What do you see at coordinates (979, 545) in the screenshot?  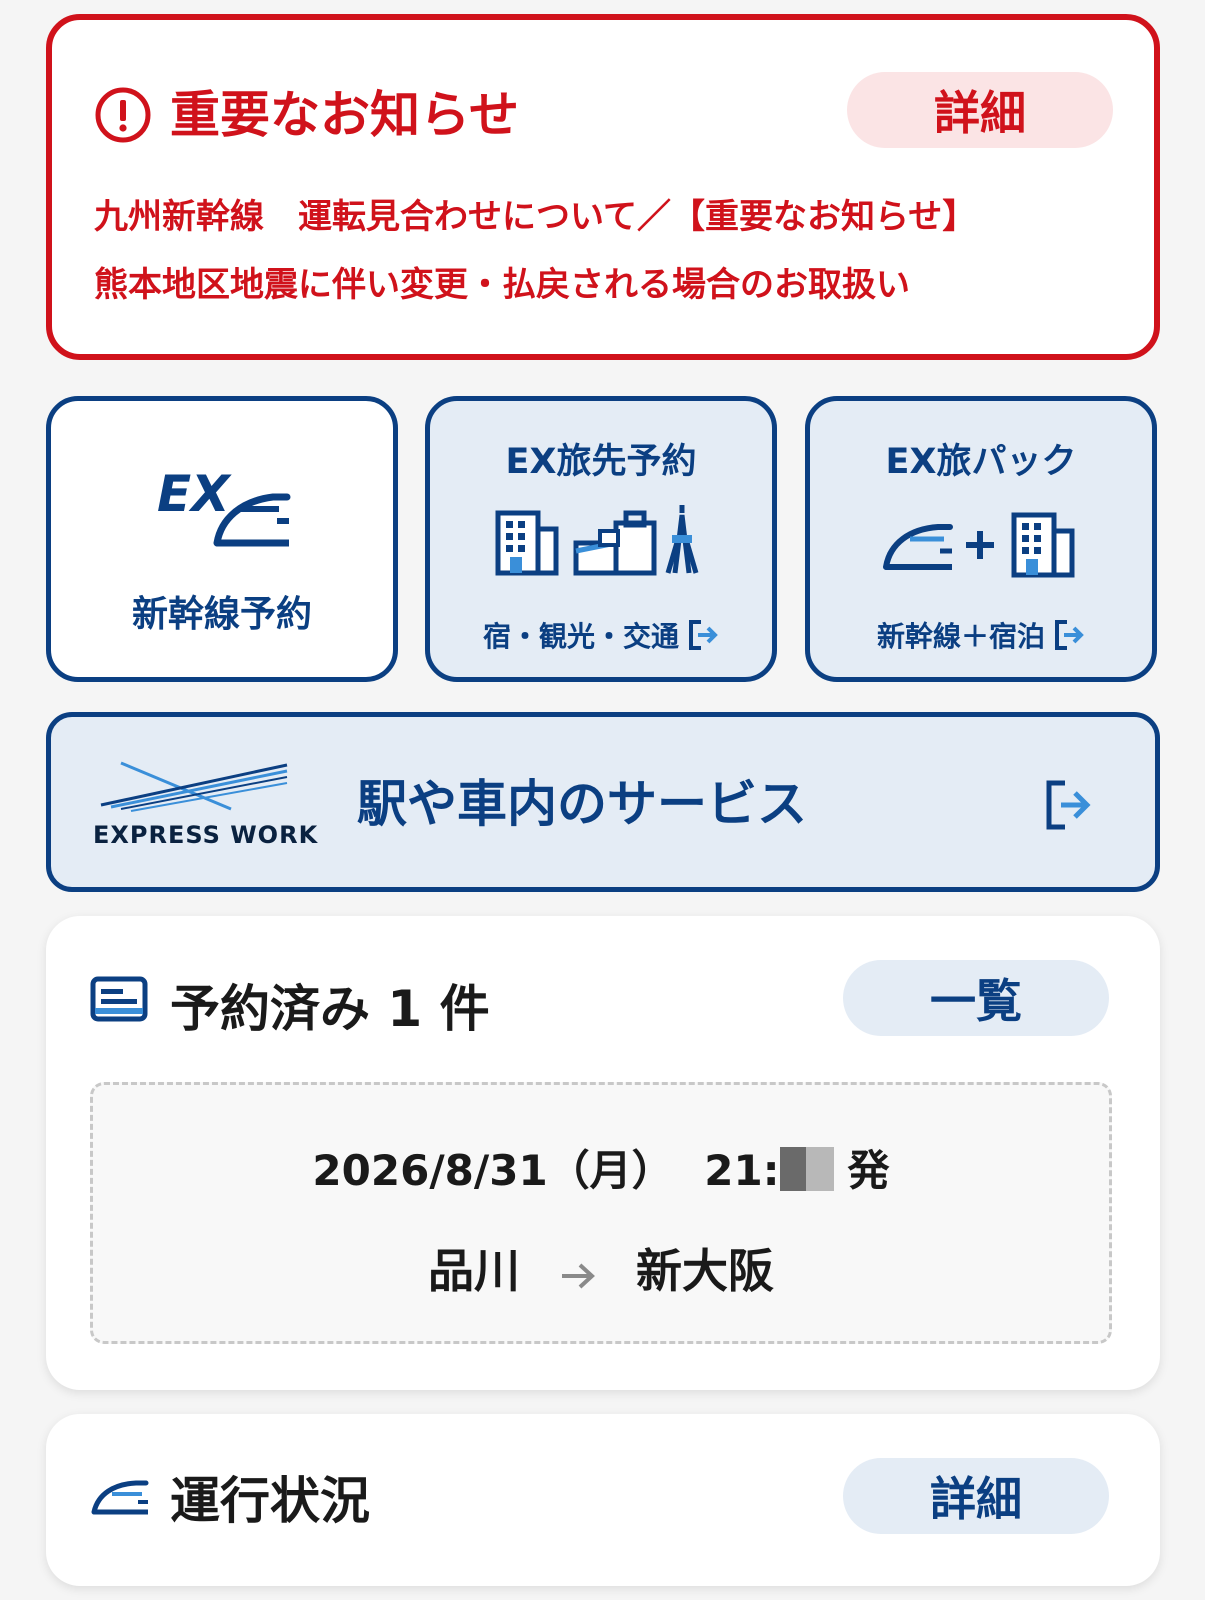 I see `shinkansen-plus-hotel-icon` at bounding box center [979, 545].